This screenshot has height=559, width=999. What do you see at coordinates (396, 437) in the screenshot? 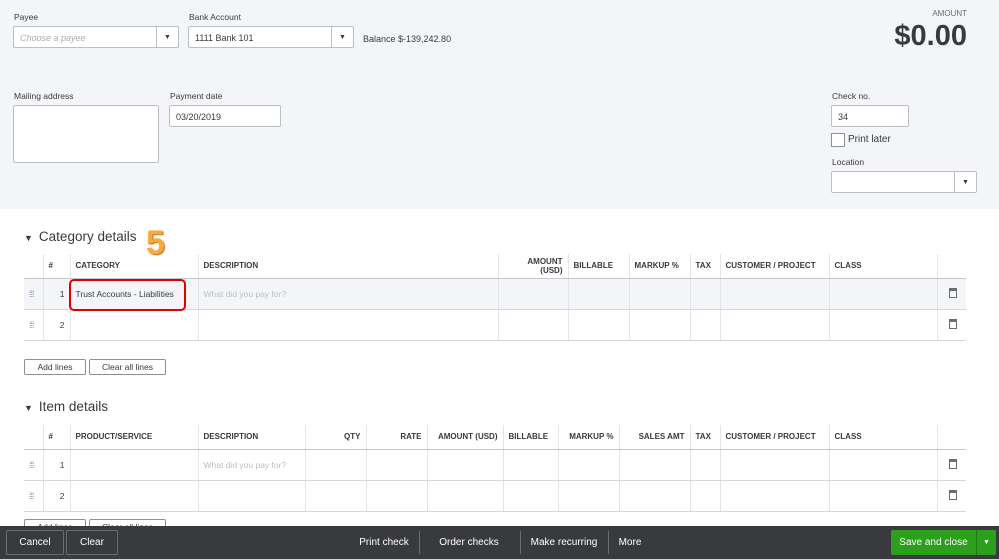
I see `column-header: RATE` at bounding box center [396, 437].